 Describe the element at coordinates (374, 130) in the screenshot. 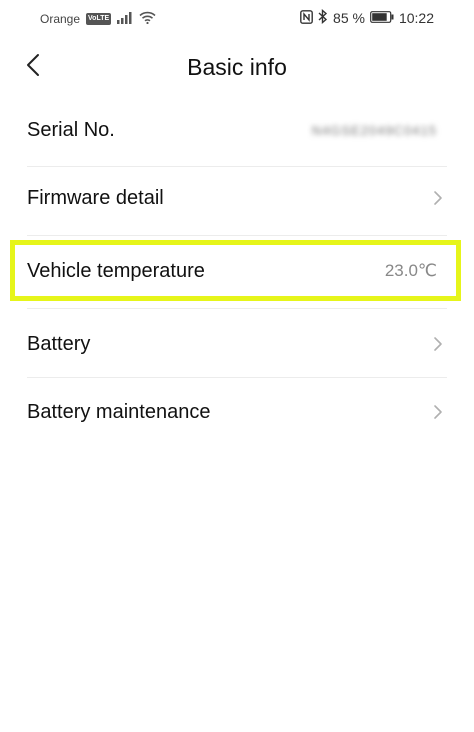

I see `serial-number-value: N4GSE2049C0415` at that location.